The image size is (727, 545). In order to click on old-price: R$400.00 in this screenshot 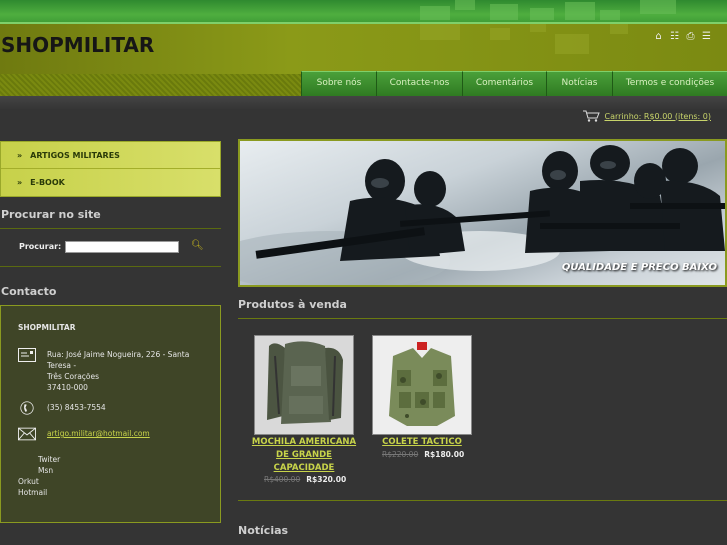, I will do `click(282, 479)`.